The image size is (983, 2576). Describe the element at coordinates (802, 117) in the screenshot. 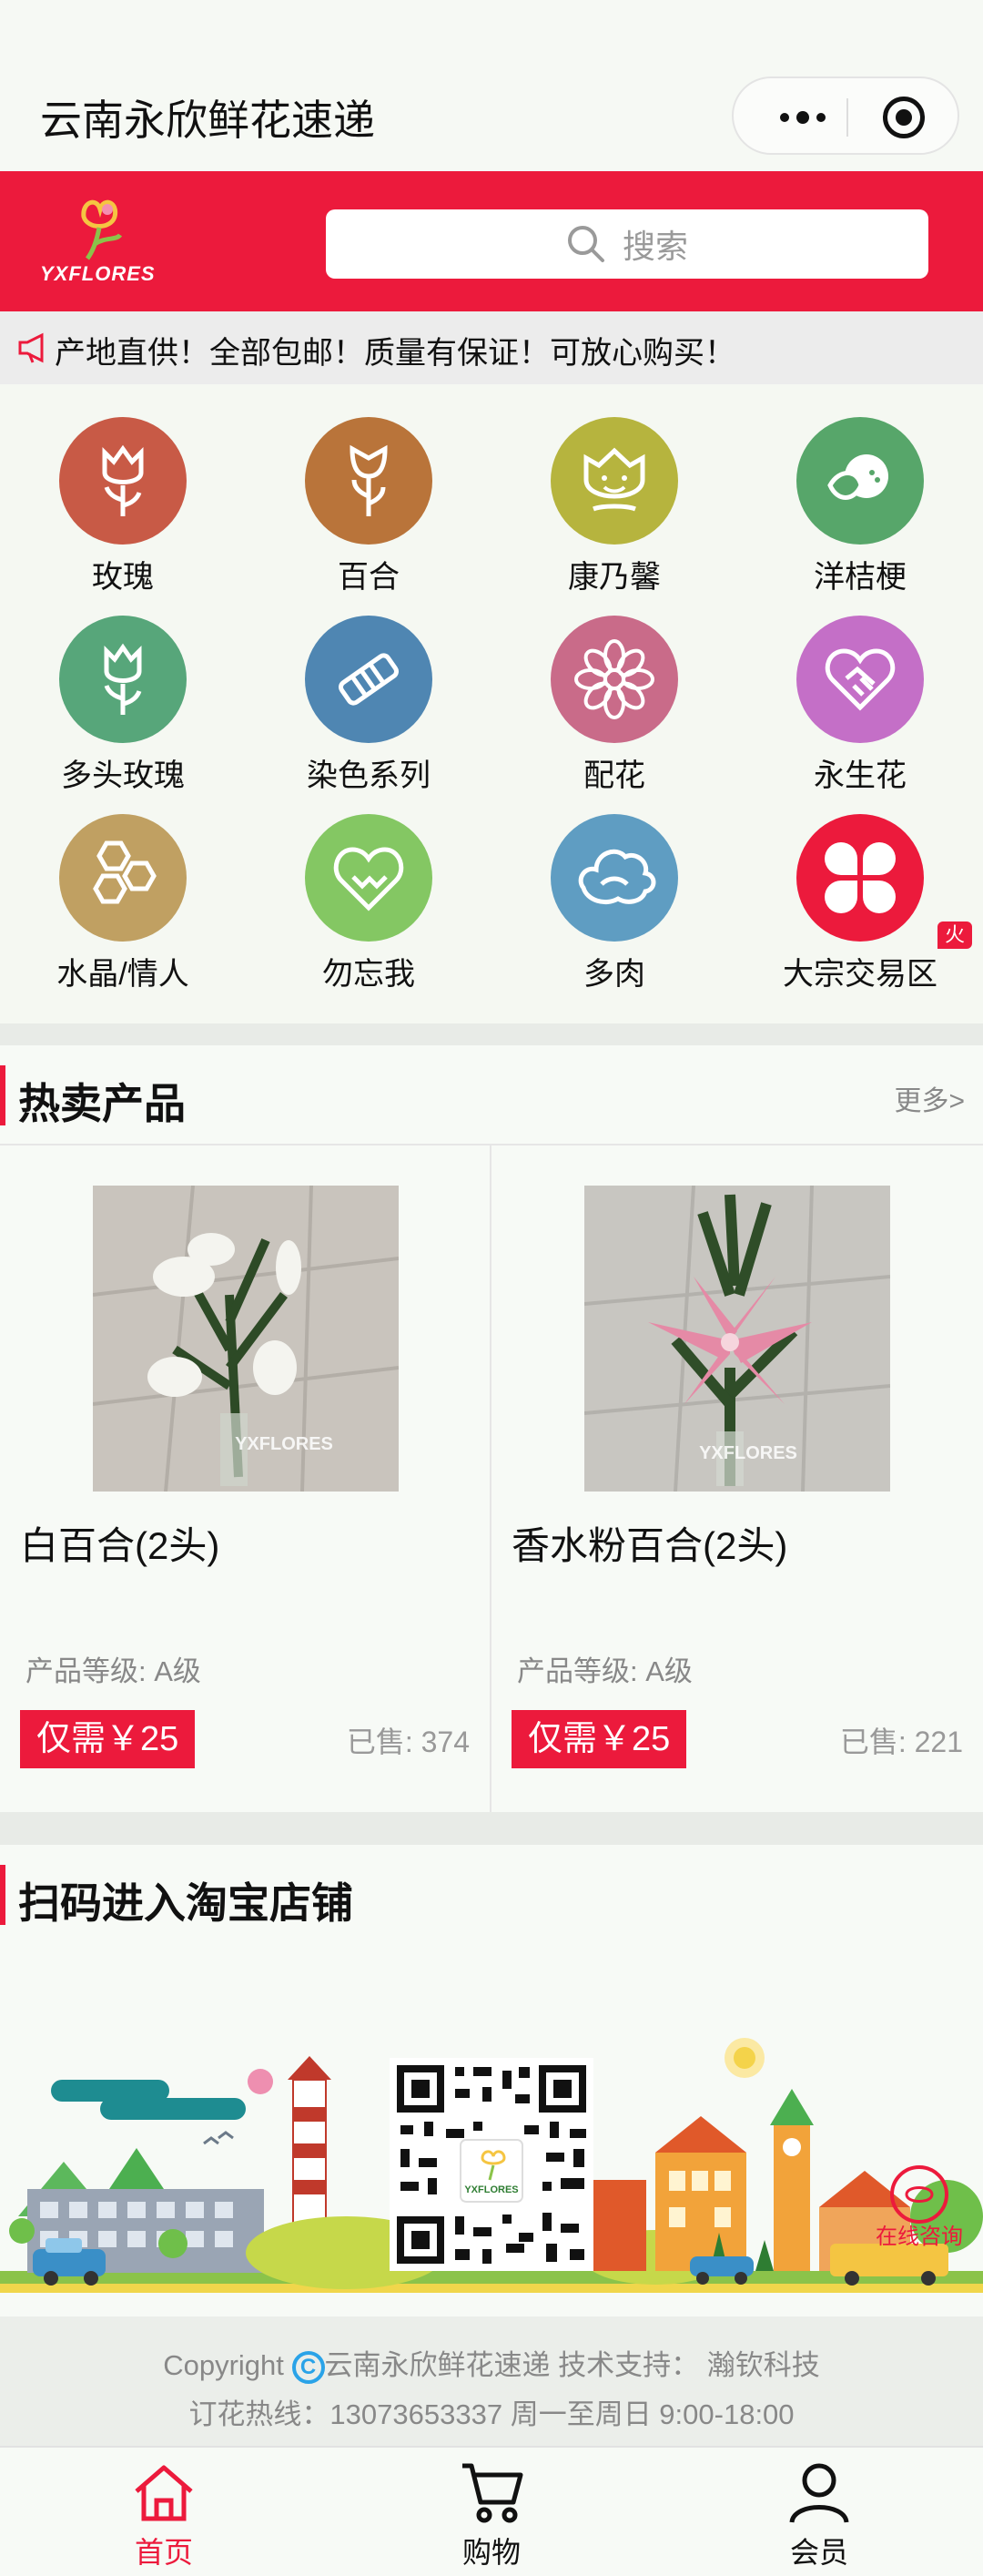

I see `more-options-icon` at that location.